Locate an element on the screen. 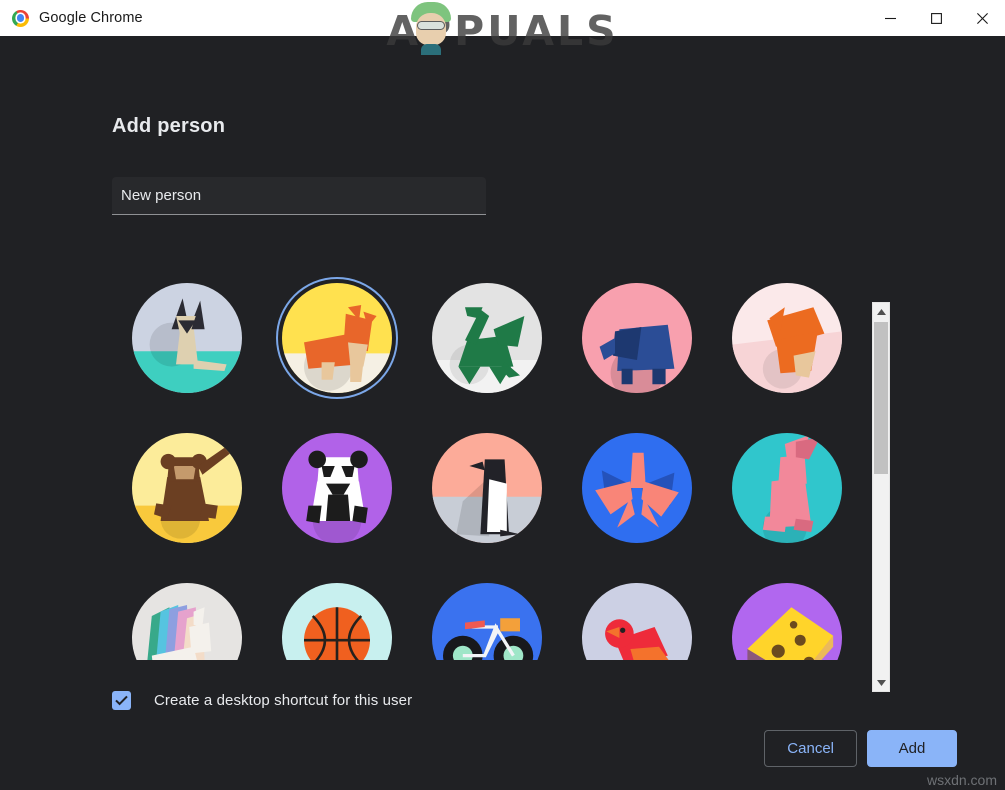 This screenshot has width=1005, height=790. scrollbar-track is located at coordinates (881, 497).